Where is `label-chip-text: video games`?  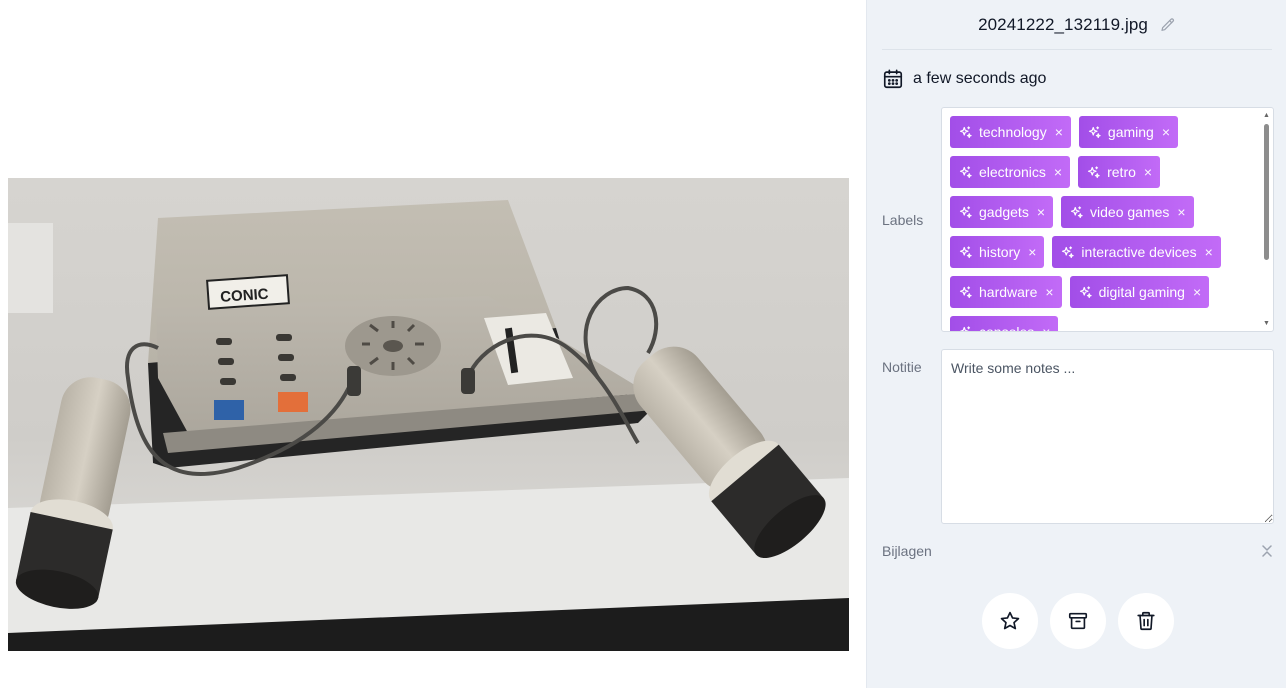
label-chip-text: video games is located at coordinates (1130, 212).